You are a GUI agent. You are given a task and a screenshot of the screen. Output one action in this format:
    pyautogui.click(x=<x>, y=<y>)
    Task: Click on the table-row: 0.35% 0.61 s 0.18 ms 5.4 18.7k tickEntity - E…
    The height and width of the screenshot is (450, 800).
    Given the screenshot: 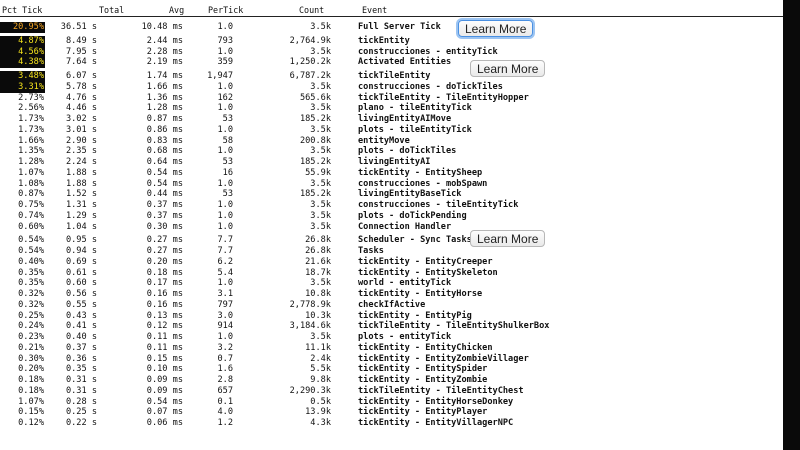 What is the action you would take?
    pyautogui.click(x=391, y=273)
    